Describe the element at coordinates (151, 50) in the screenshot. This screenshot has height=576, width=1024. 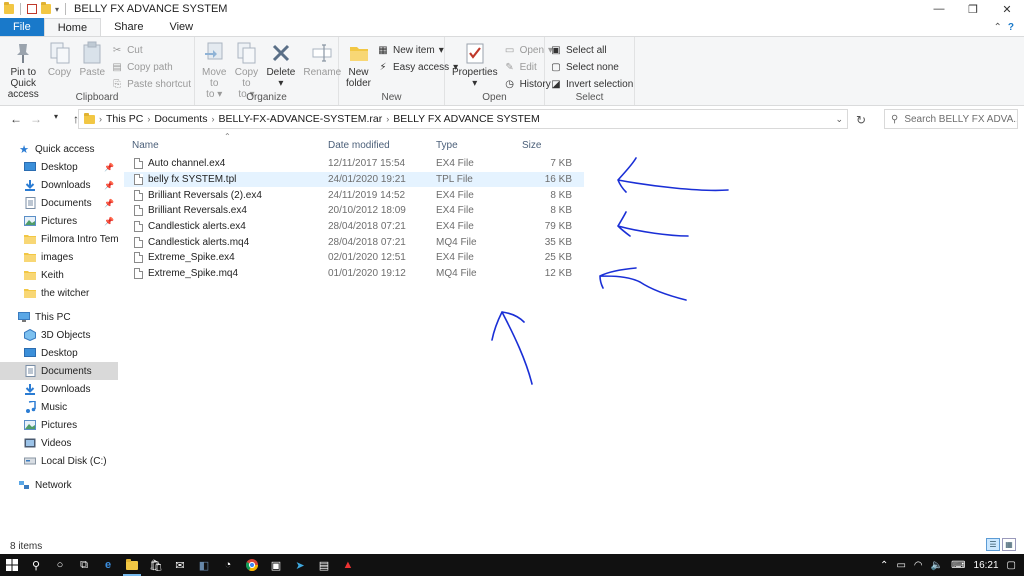
I see `cut-button: ✂ Cut` at that location.